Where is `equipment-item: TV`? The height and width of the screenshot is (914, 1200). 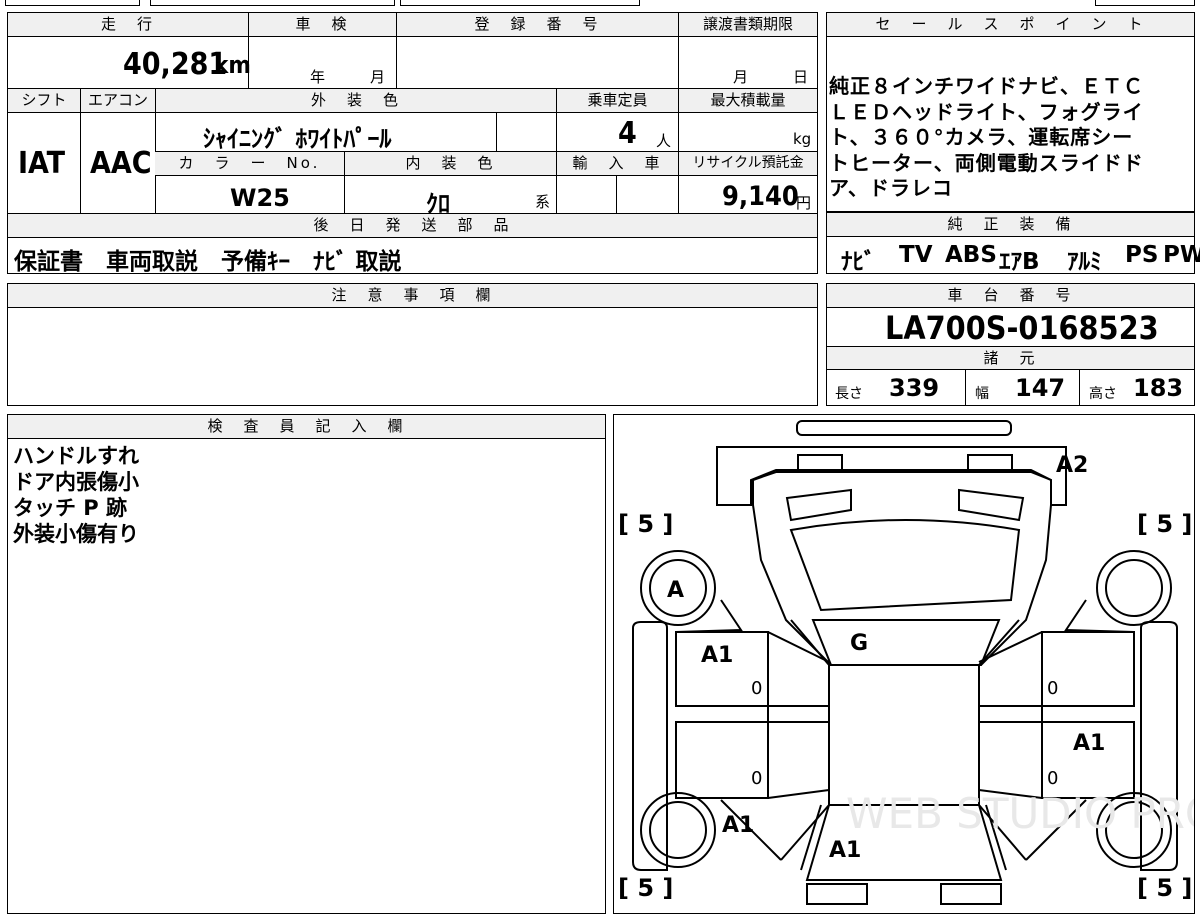
equipment-item: TV is located at coordinates (916, 255).